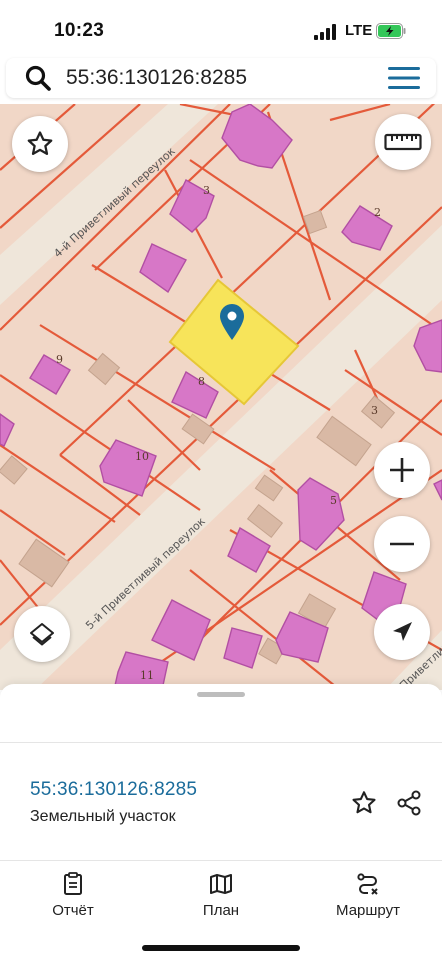  Describe the element at coordinates (333, 500) in the screenshot. I see `house-number: 5` at that location.